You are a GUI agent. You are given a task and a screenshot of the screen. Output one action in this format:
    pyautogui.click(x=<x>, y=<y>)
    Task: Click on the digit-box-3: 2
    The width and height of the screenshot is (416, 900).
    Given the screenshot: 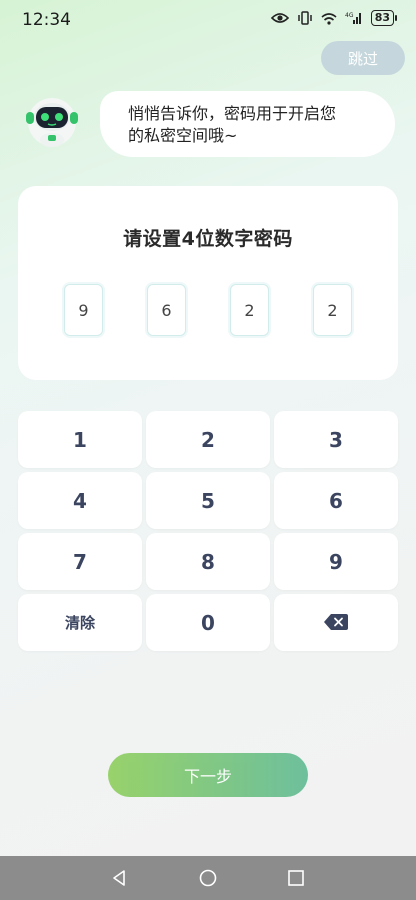 What is the action you would take?
    pyautogui.click(x=249, y=310)
    